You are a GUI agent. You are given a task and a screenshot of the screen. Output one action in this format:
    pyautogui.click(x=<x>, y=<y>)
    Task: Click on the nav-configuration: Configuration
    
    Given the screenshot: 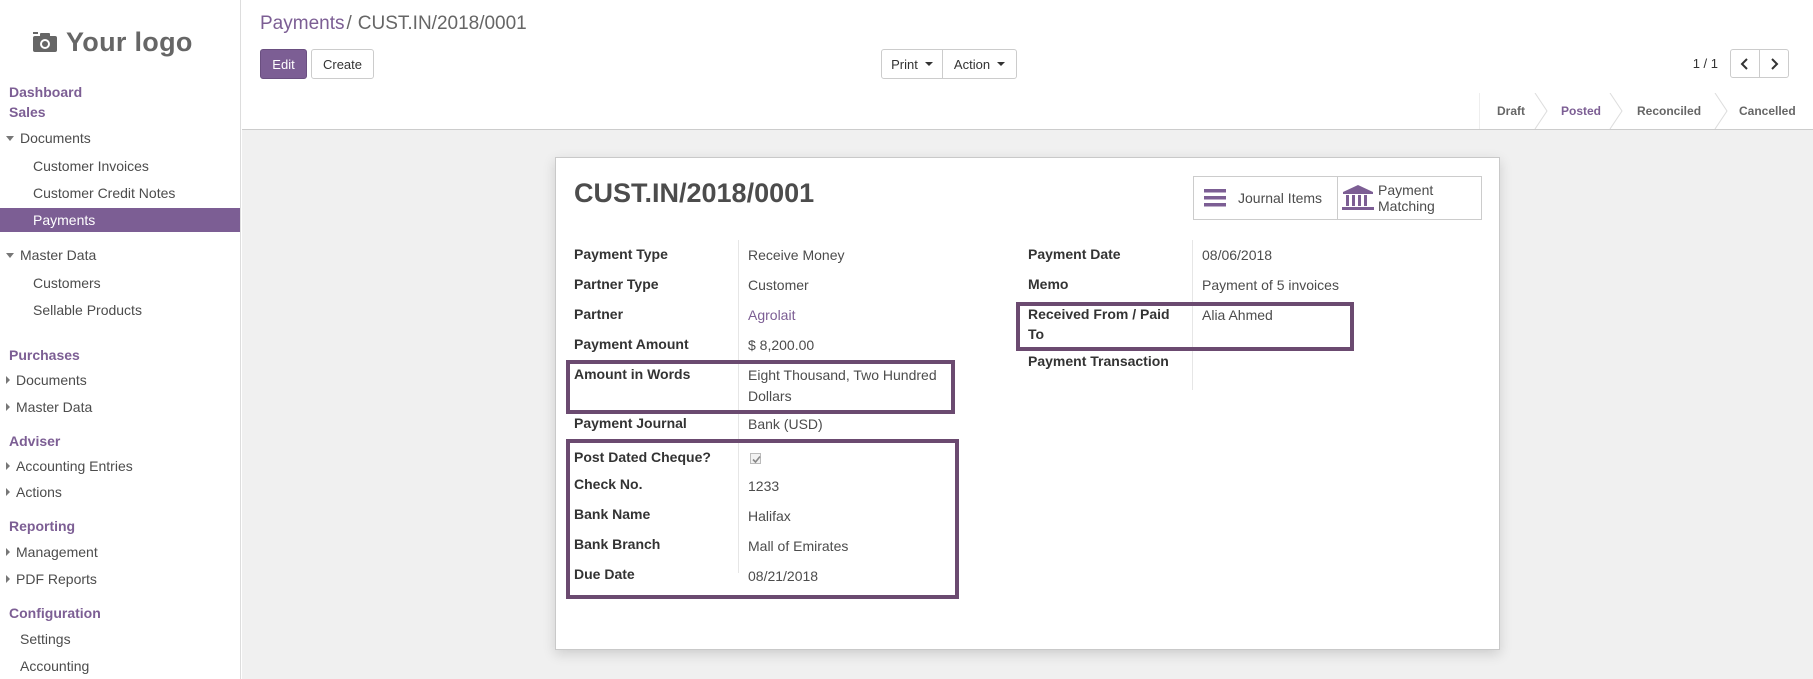 What is the action you would take?
    pyautogui.click(x=55, y=613)
    